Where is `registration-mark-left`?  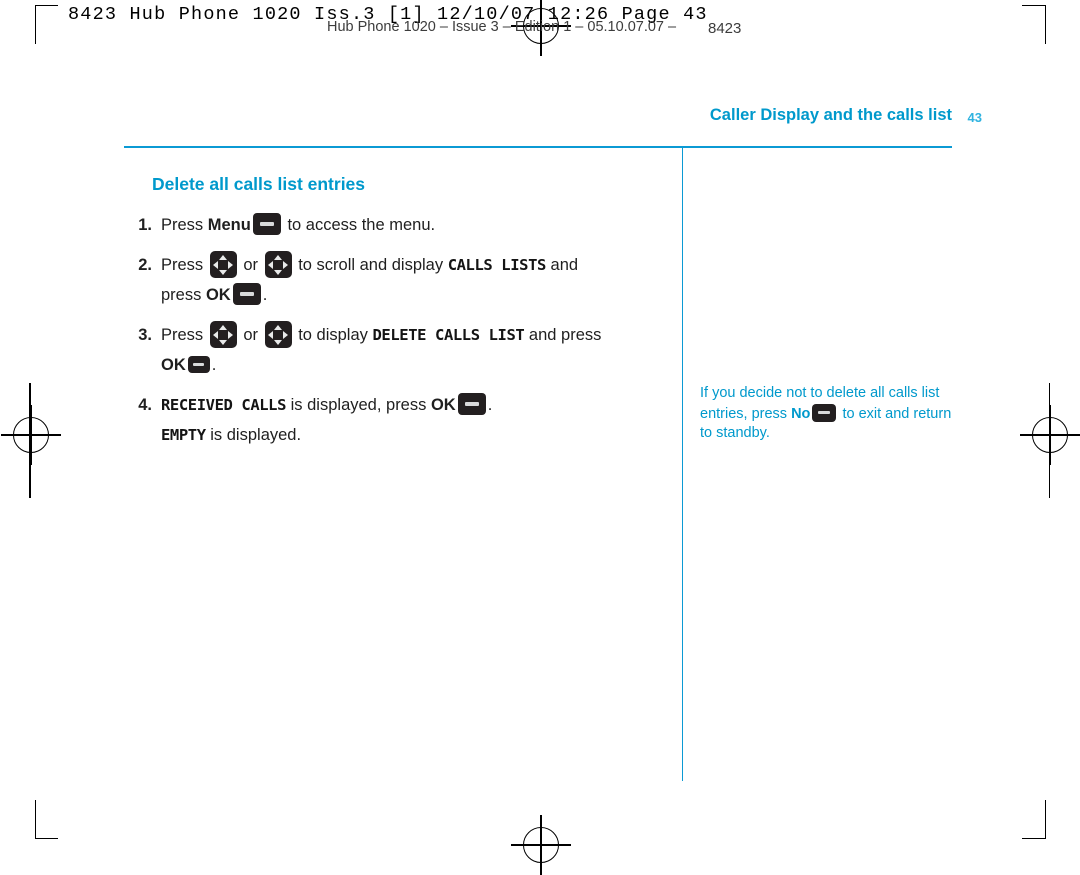
registration-mark-left is located at coordinates (31, 435).